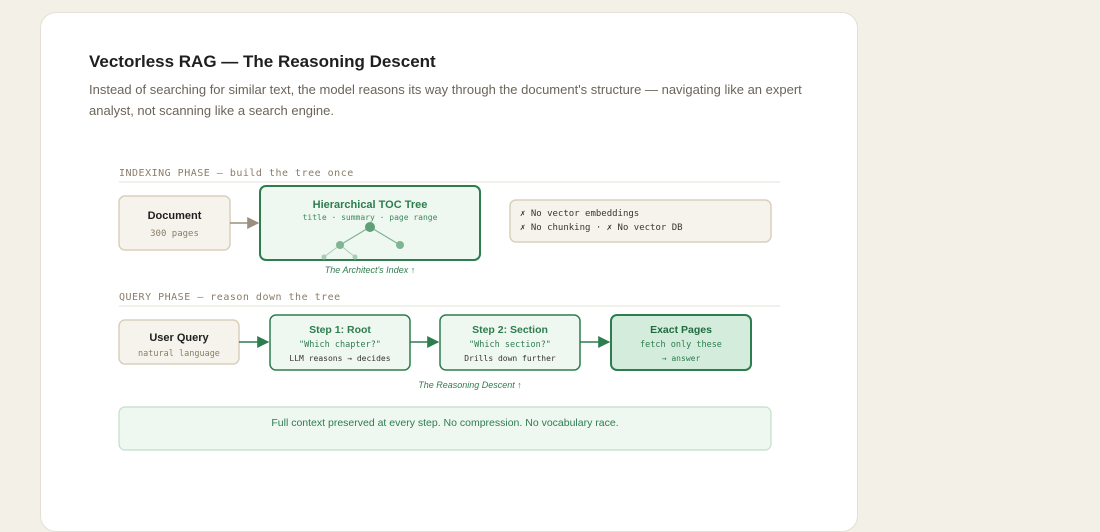 The height and width of the screenshot is (532, 1100). Describe the element at coordinates (340, 330) in the screenshot. I see `step1-title: Step 1: Root` at that location.